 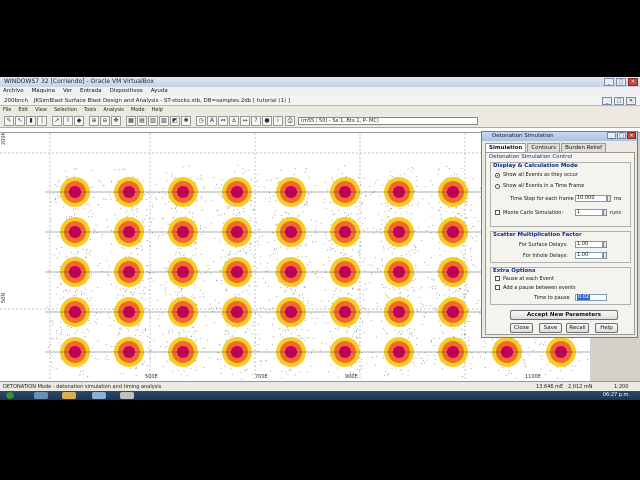 What do you see at coordinates (79, 121) in the screenshot?
I see `delay-icon: ◆` at bounding box center [79, 121].